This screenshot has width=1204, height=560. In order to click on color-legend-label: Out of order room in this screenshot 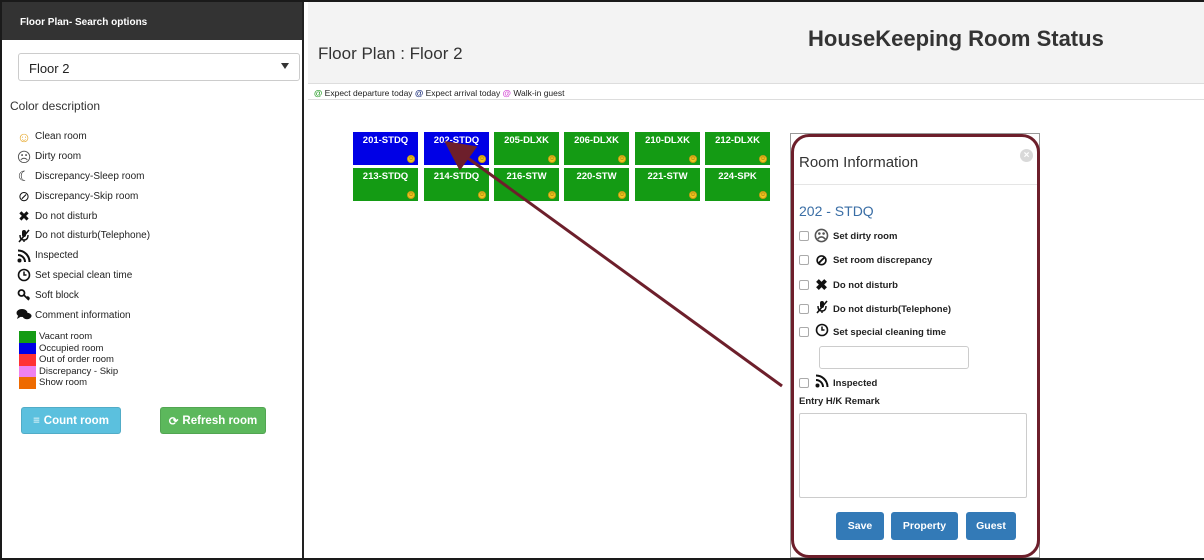, I will do `click(76, 360)`.